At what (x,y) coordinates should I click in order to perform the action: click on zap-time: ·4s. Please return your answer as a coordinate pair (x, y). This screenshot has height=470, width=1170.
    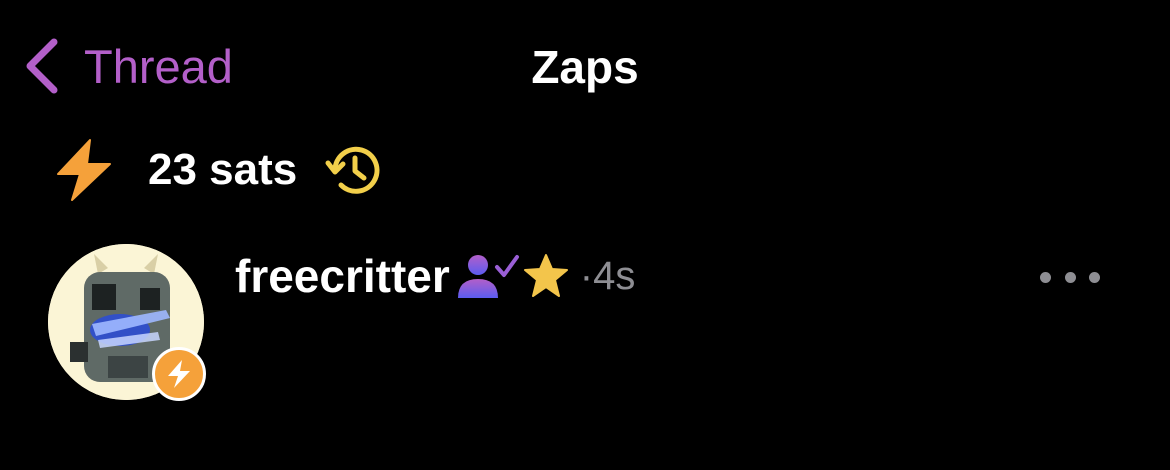
    Looking at the image, I should click on (608, 276).